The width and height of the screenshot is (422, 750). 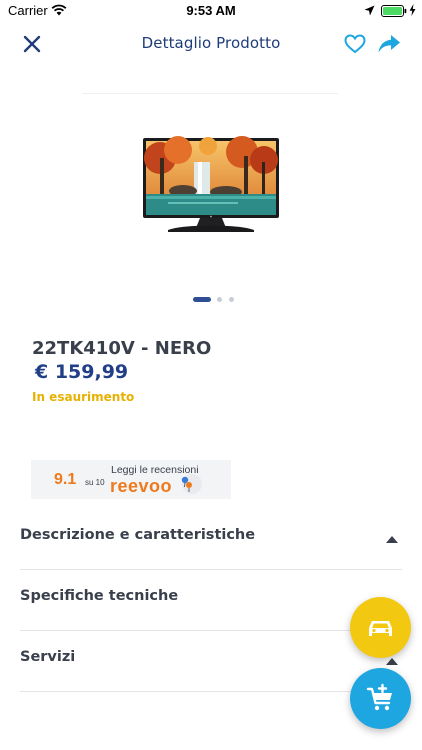 I want to click on image-pager, so click(x=211, y=300).